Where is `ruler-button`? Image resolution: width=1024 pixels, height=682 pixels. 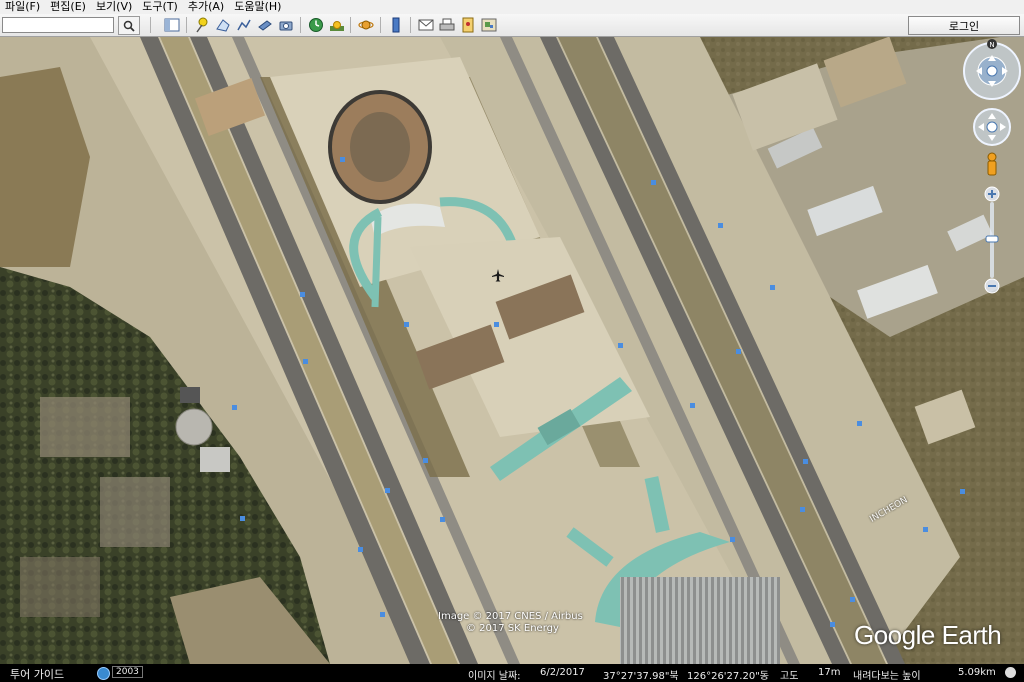 ruler-button is located at coordinates (396, 25).